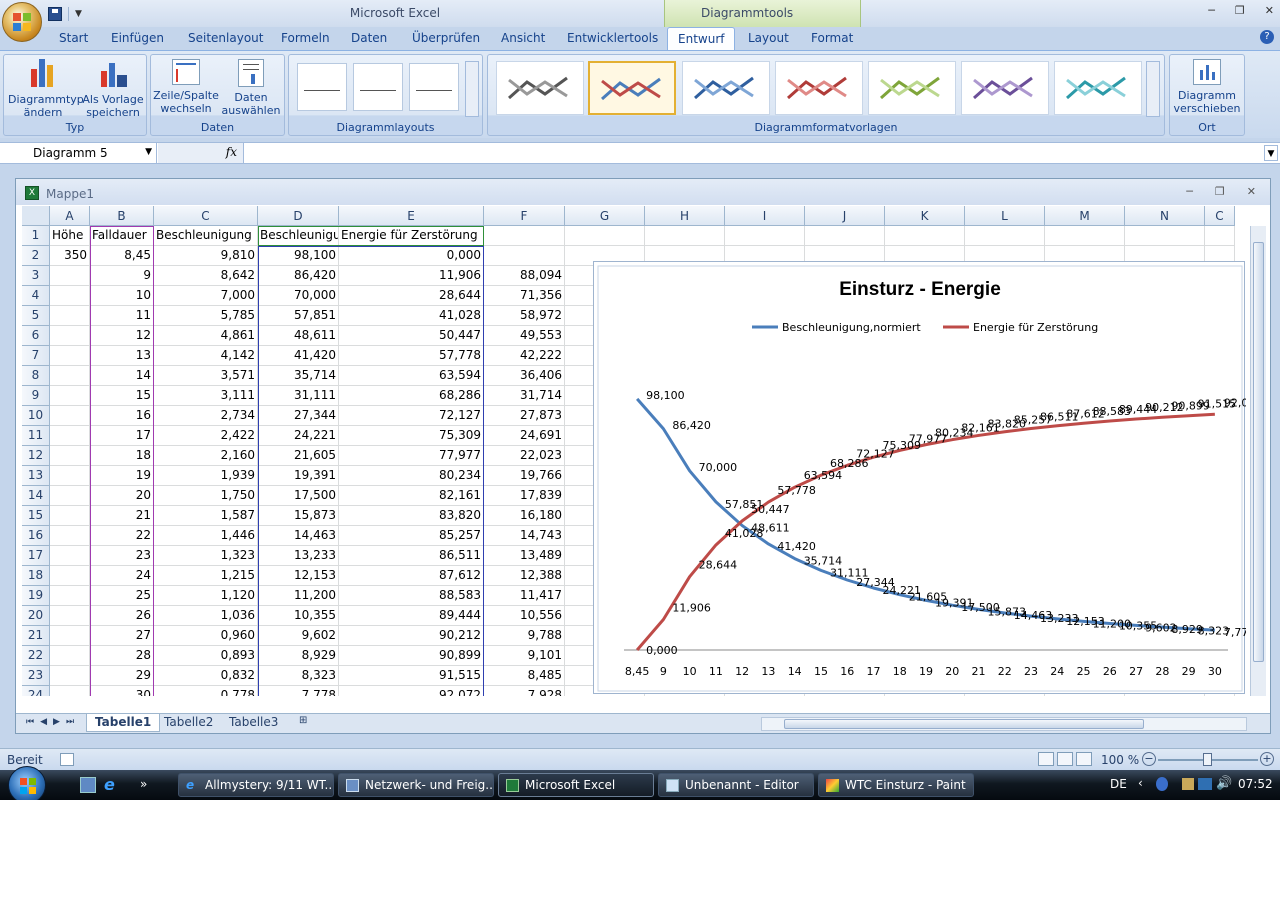 This screenshot has width=1280, height=921. What do you see at coordinates (605, 216) in the screenshot?
I see `column-header: G` at bounding box center [605, 216].